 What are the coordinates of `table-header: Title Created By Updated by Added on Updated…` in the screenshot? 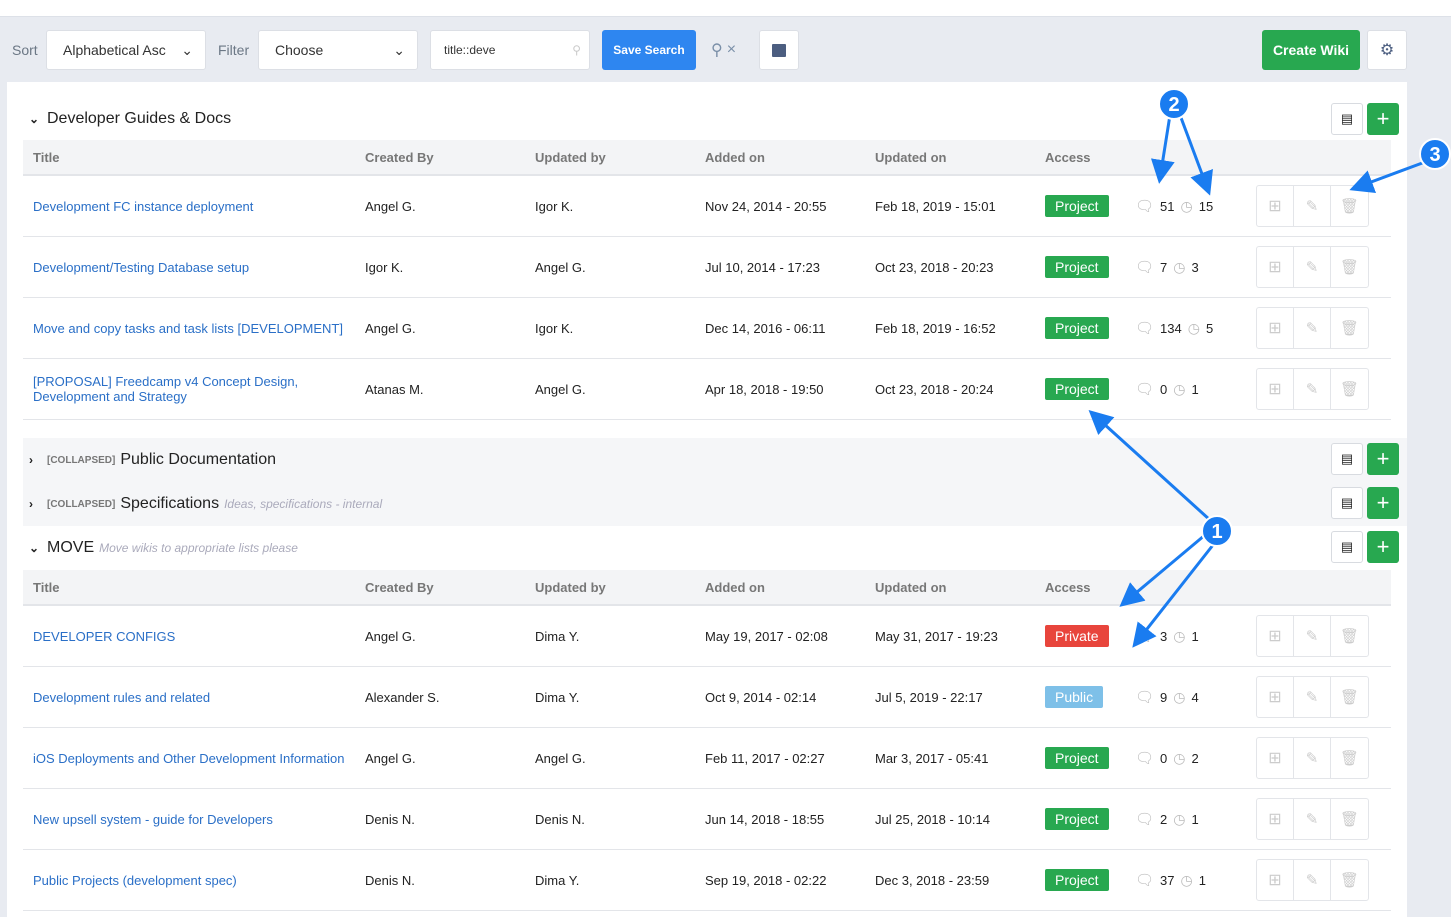 It's located at (707, 588).